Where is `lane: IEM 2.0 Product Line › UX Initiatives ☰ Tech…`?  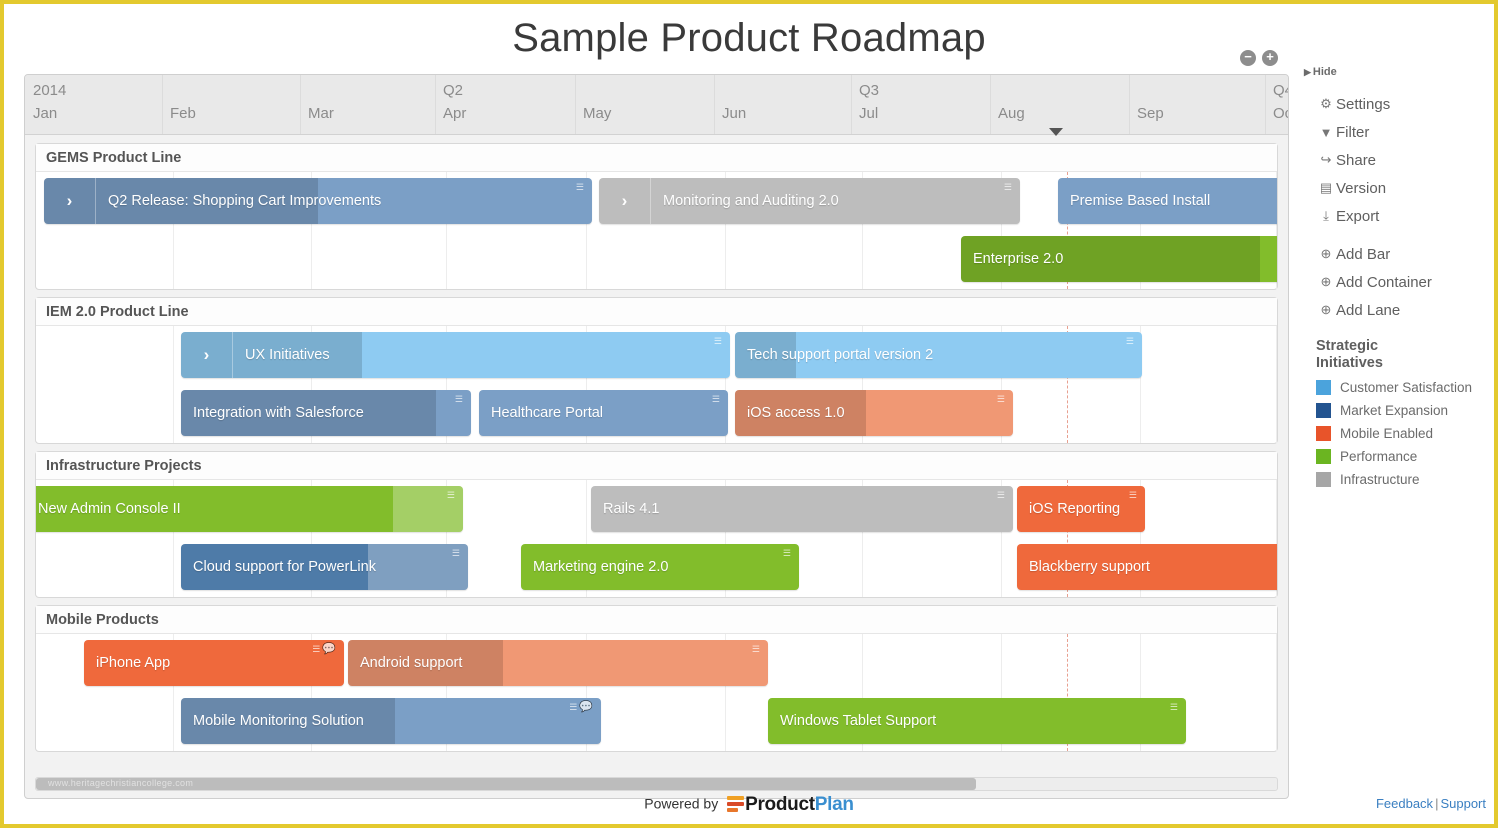 lane: IEM 2.0 Product Line › UX Initiatives ☰ Tech… is located at coordinates (656, 370).